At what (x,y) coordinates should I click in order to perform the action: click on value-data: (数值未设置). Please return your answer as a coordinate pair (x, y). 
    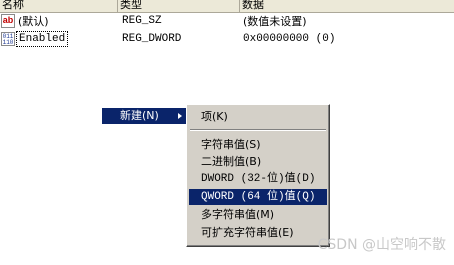
    Looking at the image, I should click on (275, 21).